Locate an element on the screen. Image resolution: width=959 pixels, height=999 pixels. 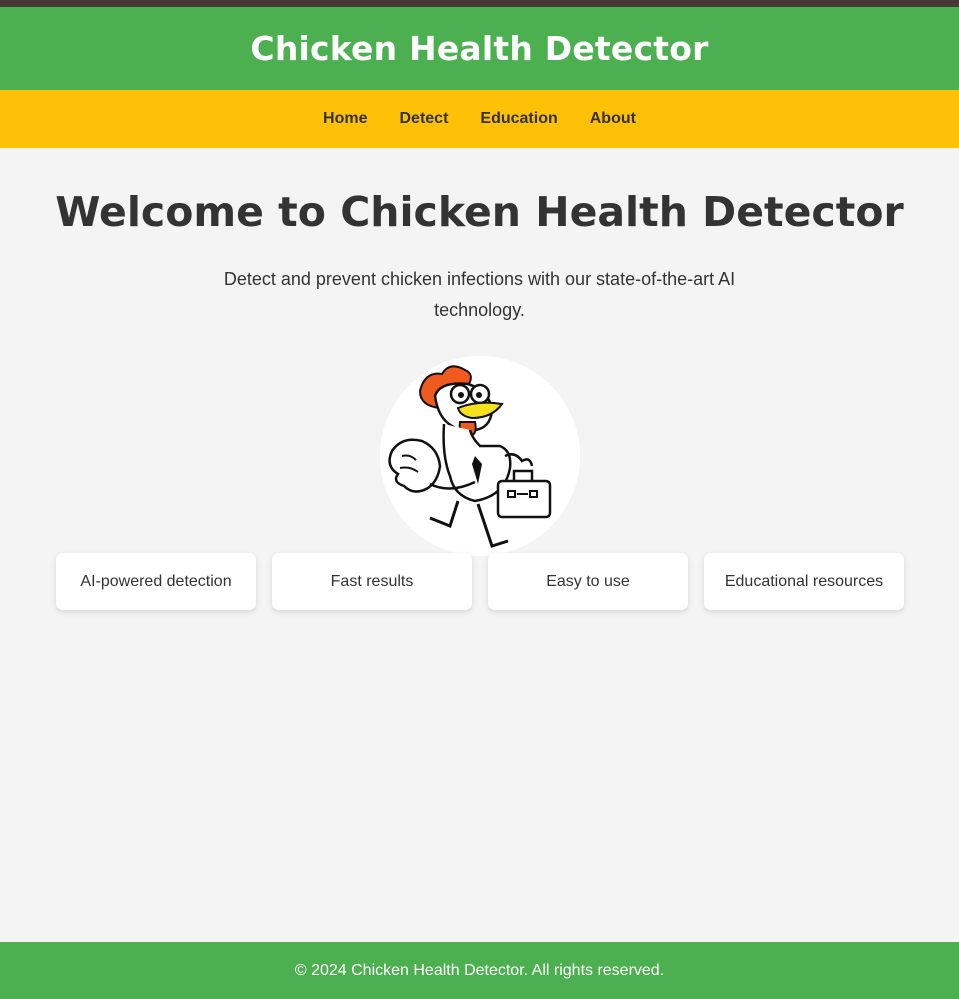
feature-card: Easy to use is located at coordinates (588, 581).